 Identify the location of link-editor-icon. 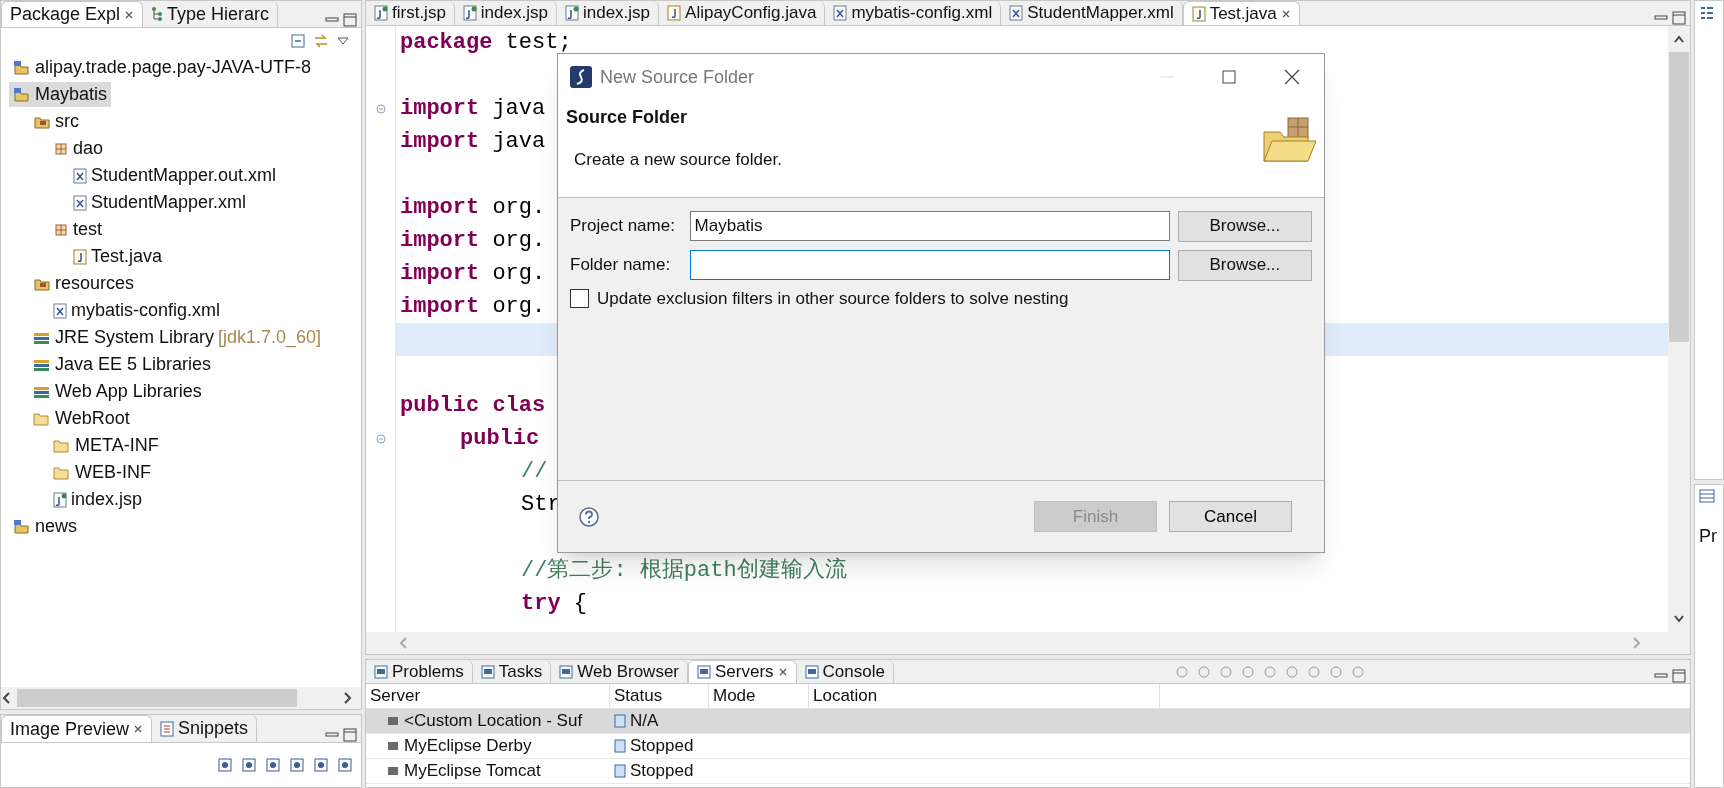
(321, 41).